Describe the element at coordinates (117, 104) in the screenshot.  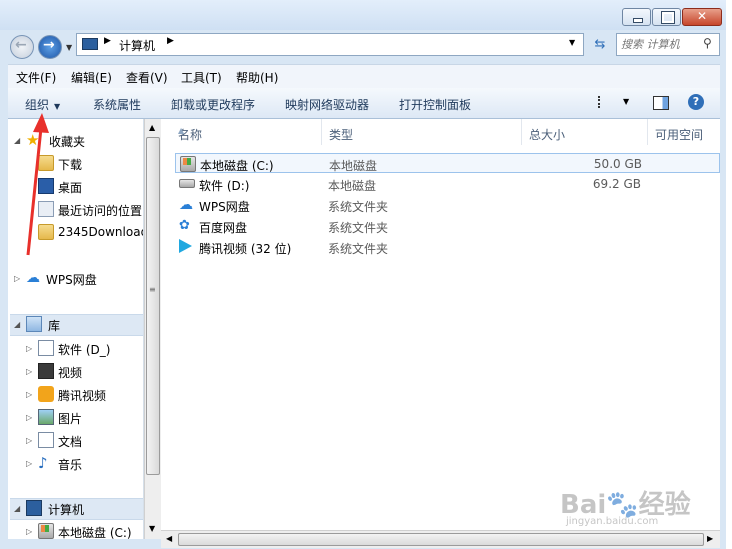
I see `system-properties-button: 系统属性` at that location.